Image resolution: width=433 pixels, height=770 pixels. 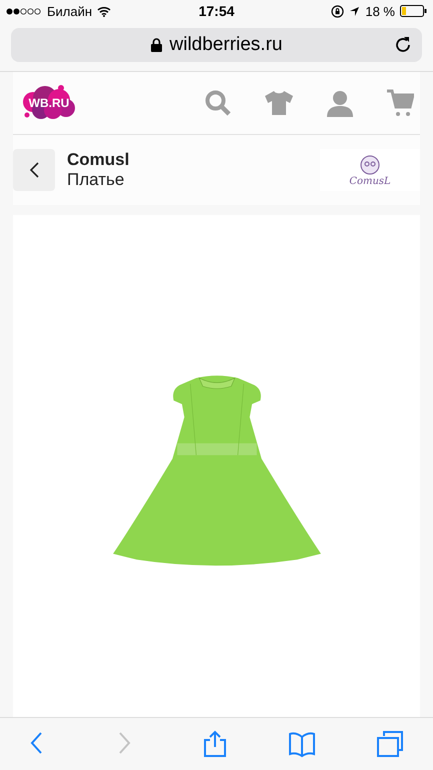 I want to click on address-field: wildberries.ru, so click(x=216, y=45).